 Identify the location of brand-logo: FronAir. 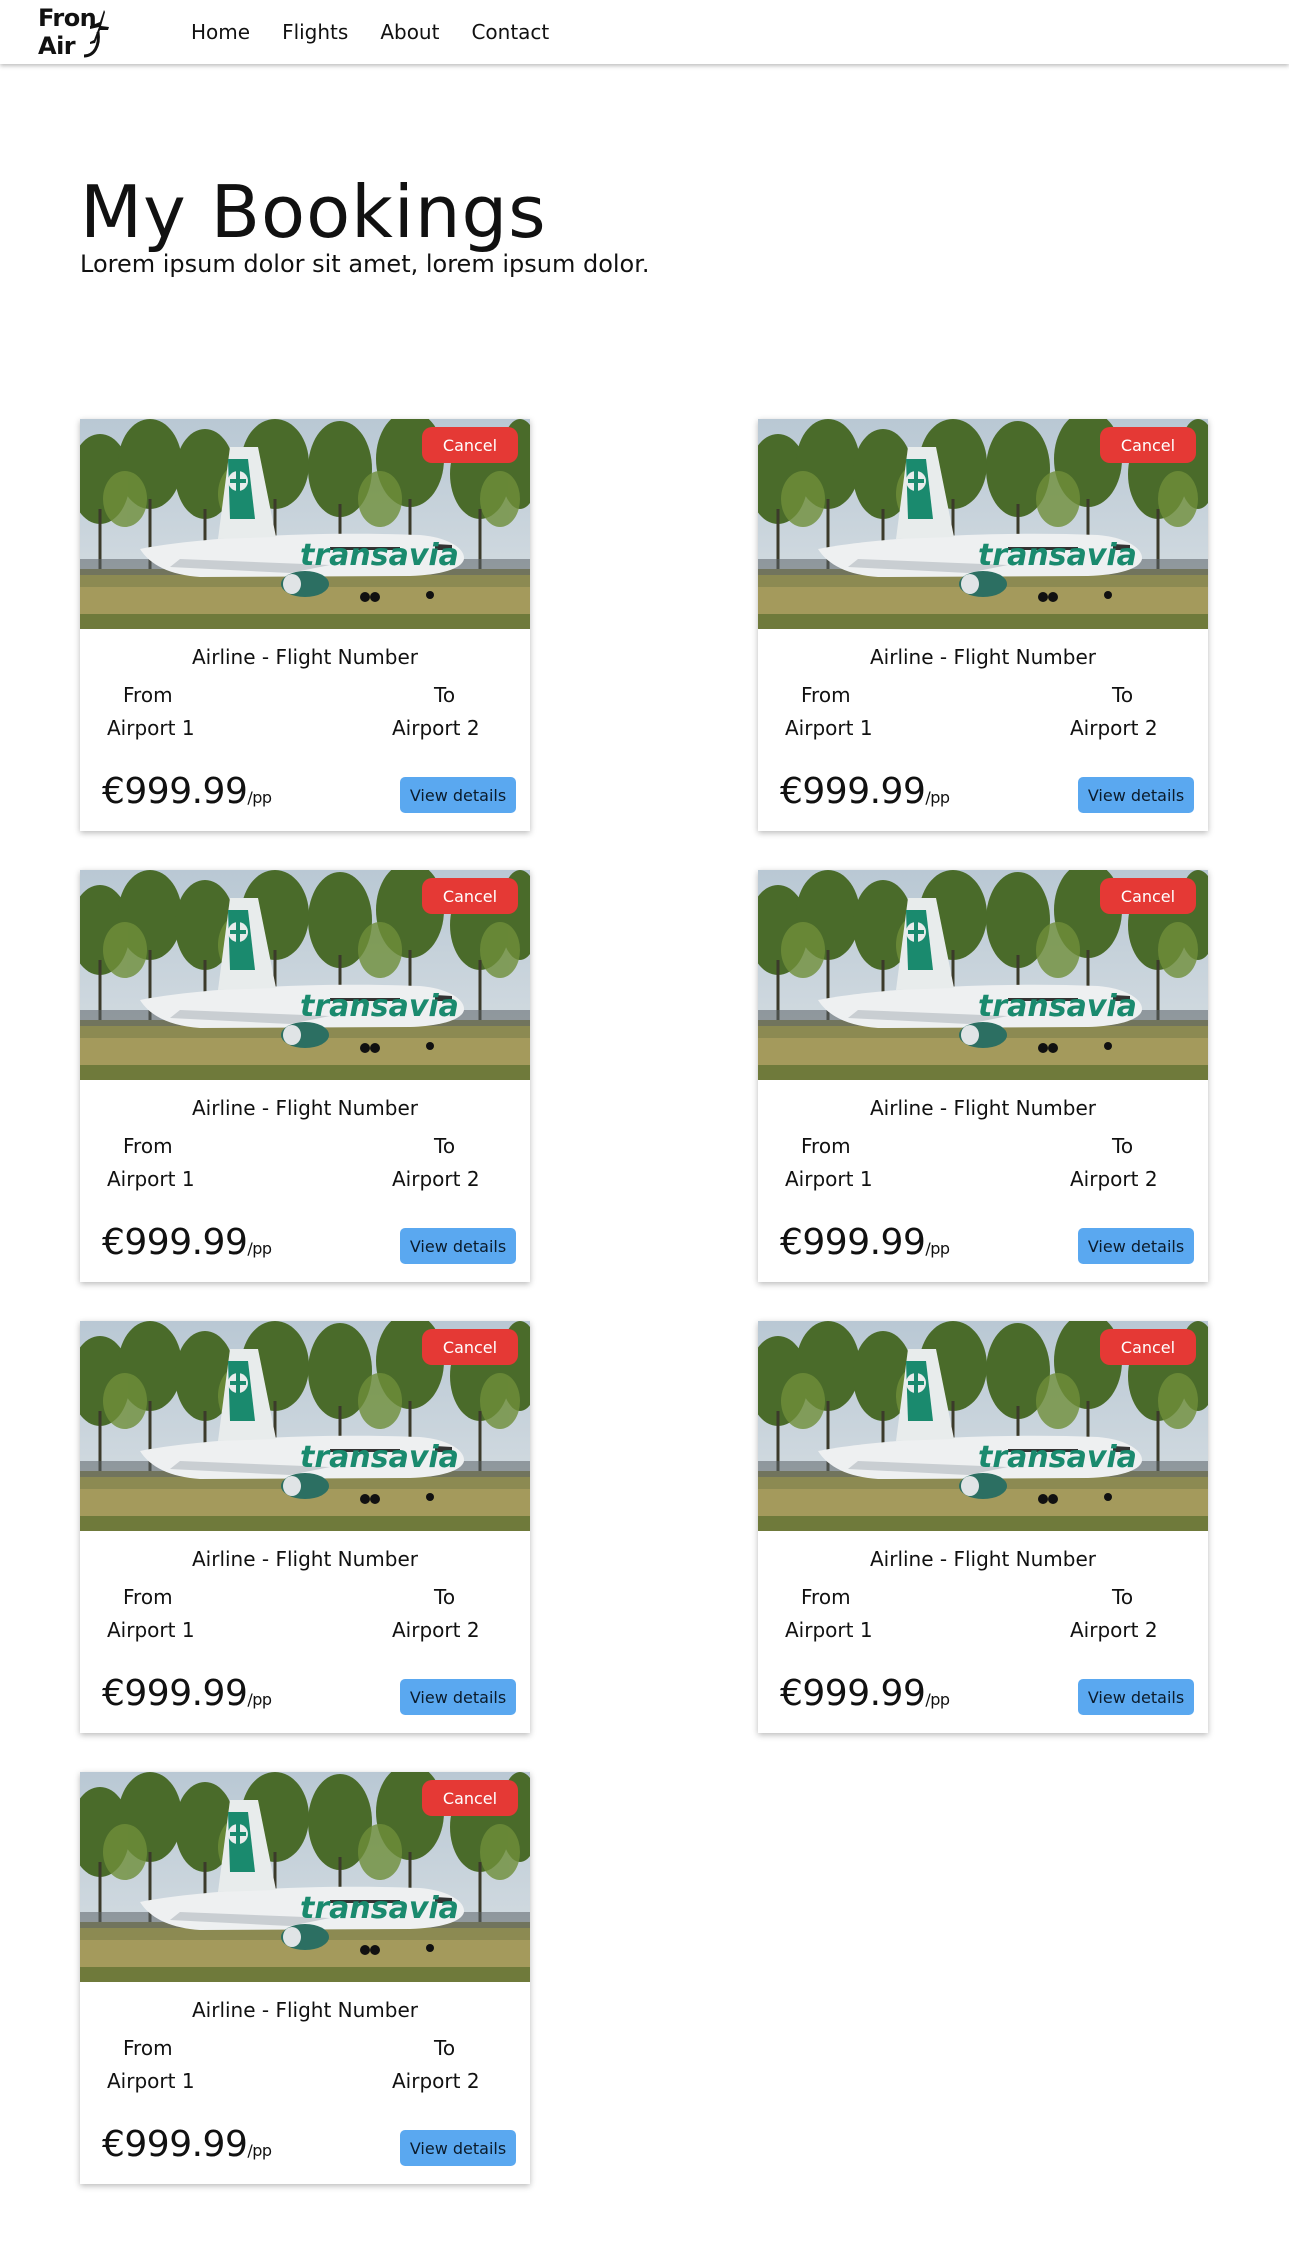
(93, 32).